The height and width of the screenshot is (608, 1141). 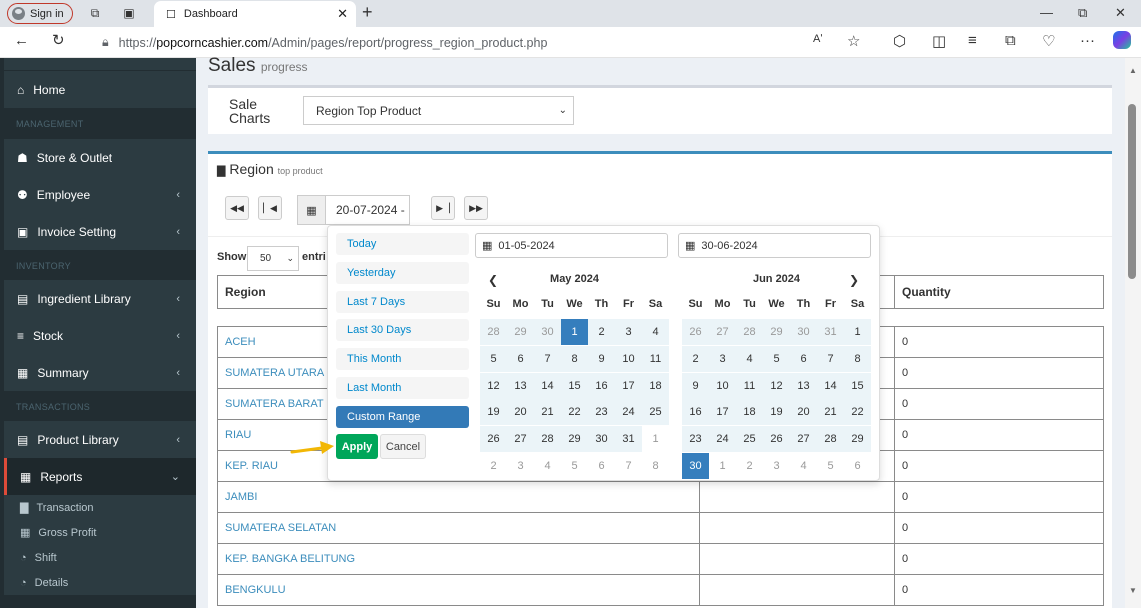 What do you see at coordinates (402, 388) in the screenshot?
I see `range-last-month: Last Month` at bounding box center [402, 388].